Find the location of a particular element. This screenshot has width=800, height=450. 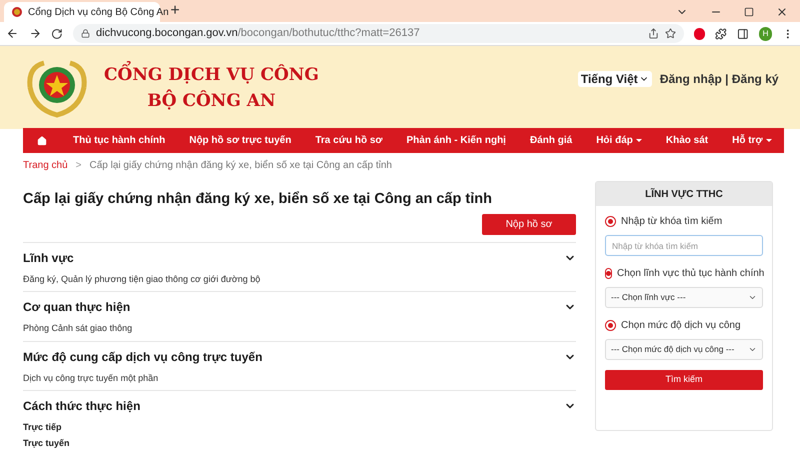

search-button: Tìm kiếm is located at coordinates (684, 380).